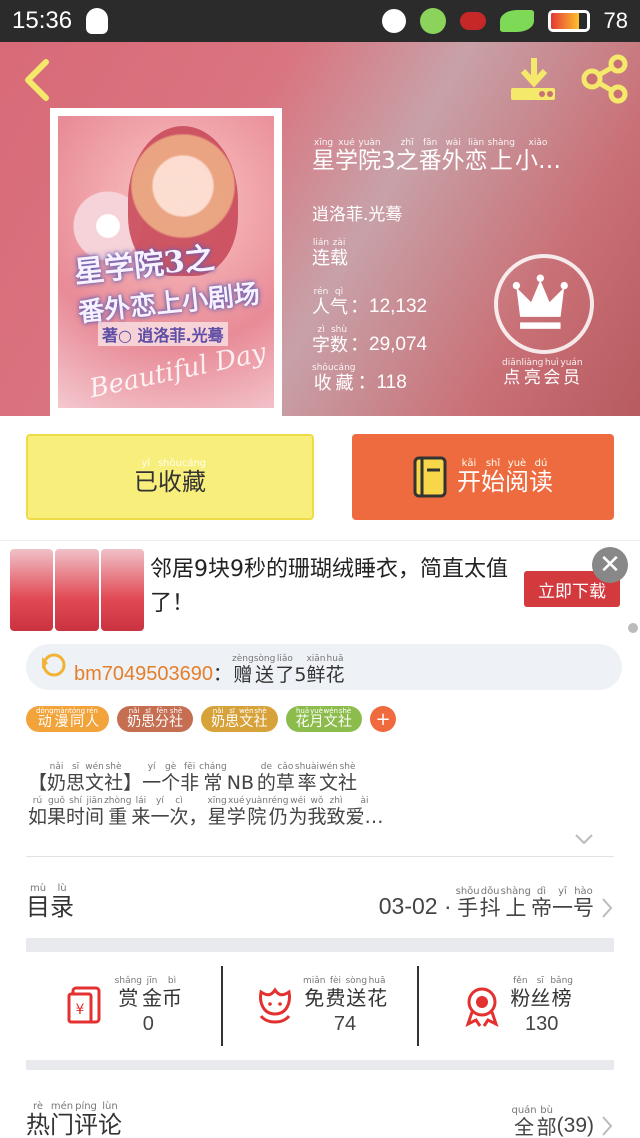 This screenshot has width=640, height=1138. I want to click on start-reading-button: kāi 开 shǐ 始 yuè 阅 dú 读, so click(483, 477).